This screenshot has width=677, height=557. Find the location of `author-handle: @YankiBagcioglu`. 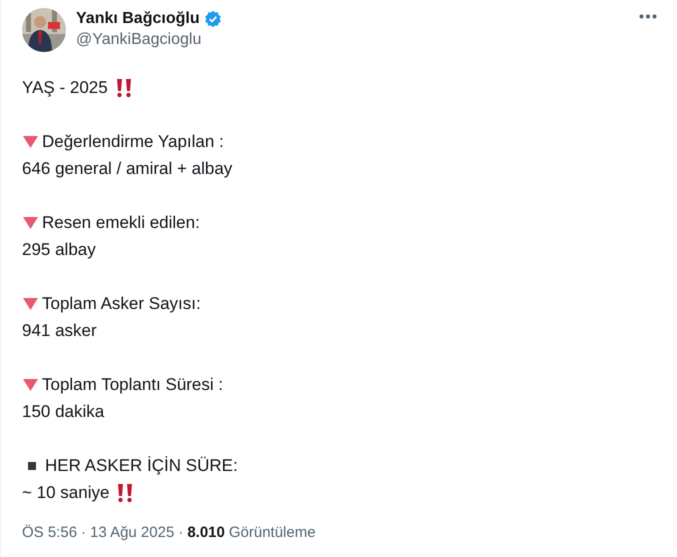

author-handle: @YankiBagcioglu is located at coordinates (350, 40).